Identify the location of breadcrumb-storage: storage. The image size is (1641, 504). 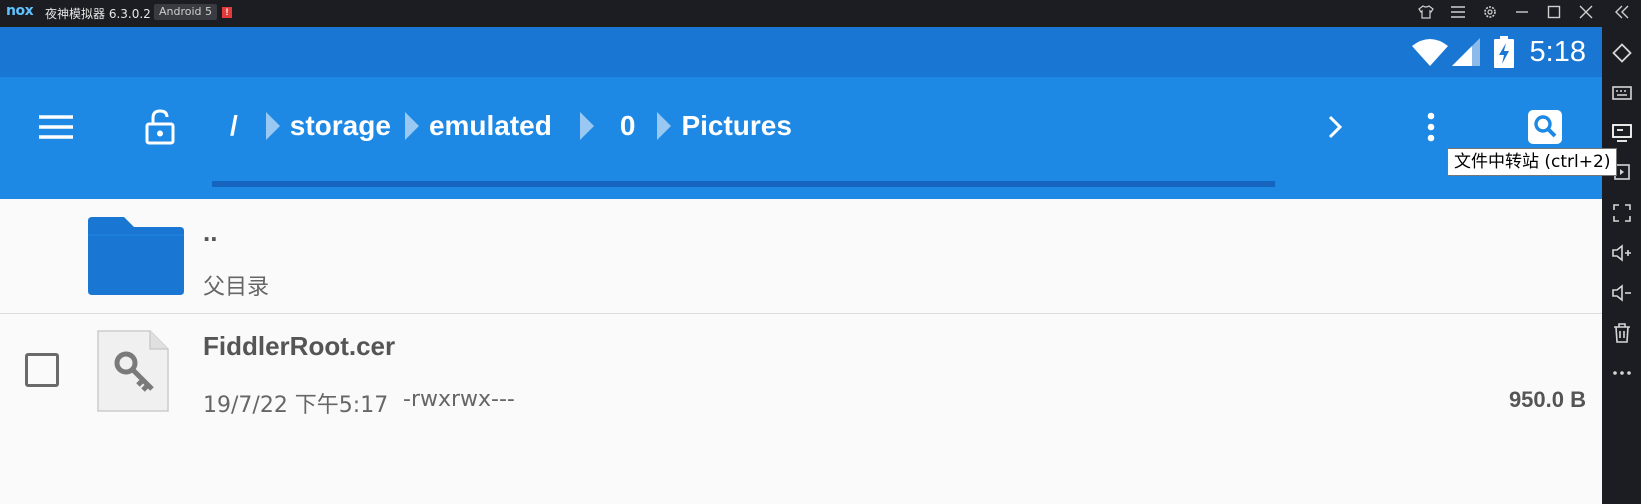
(340, 126).